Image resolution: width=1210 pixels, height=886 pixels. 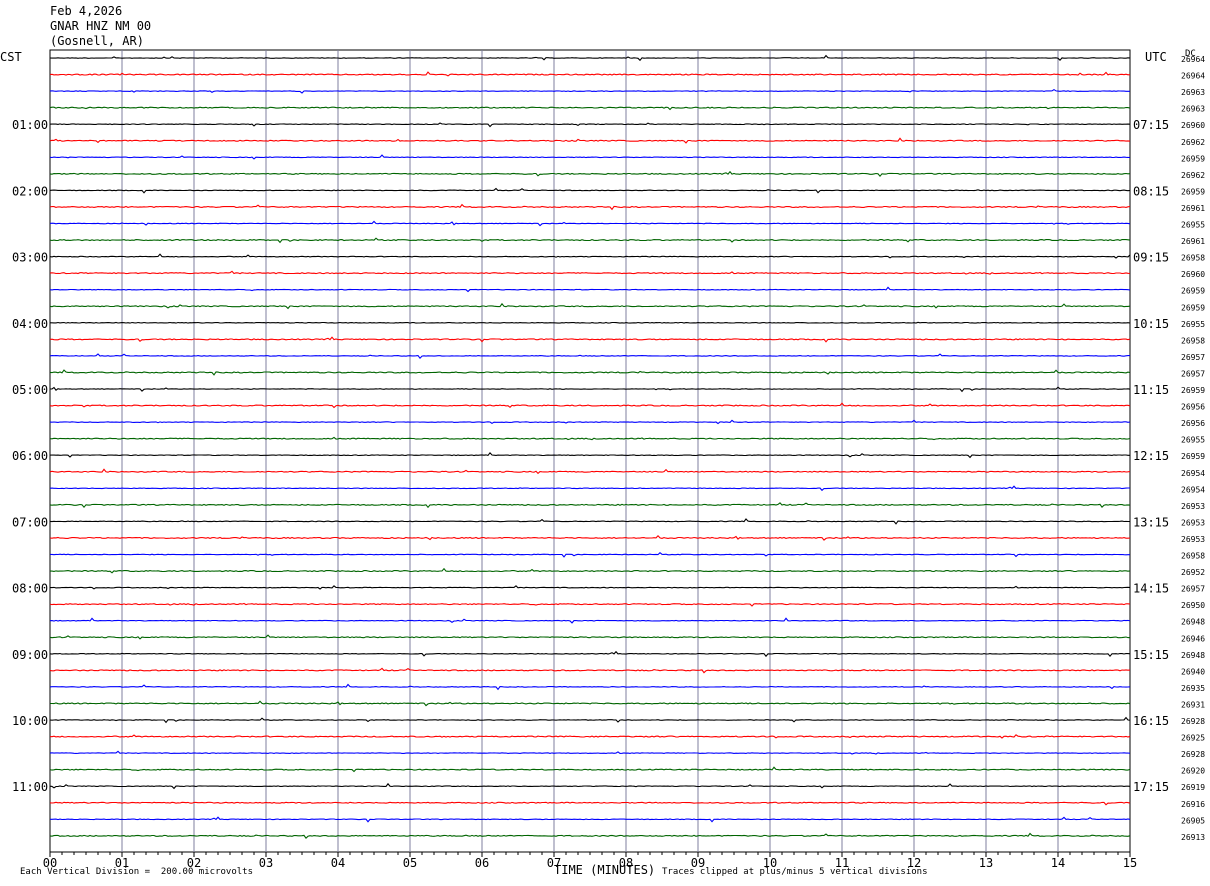 I want to click on left-hour-label: 02:00, so click(x=30, y=191).